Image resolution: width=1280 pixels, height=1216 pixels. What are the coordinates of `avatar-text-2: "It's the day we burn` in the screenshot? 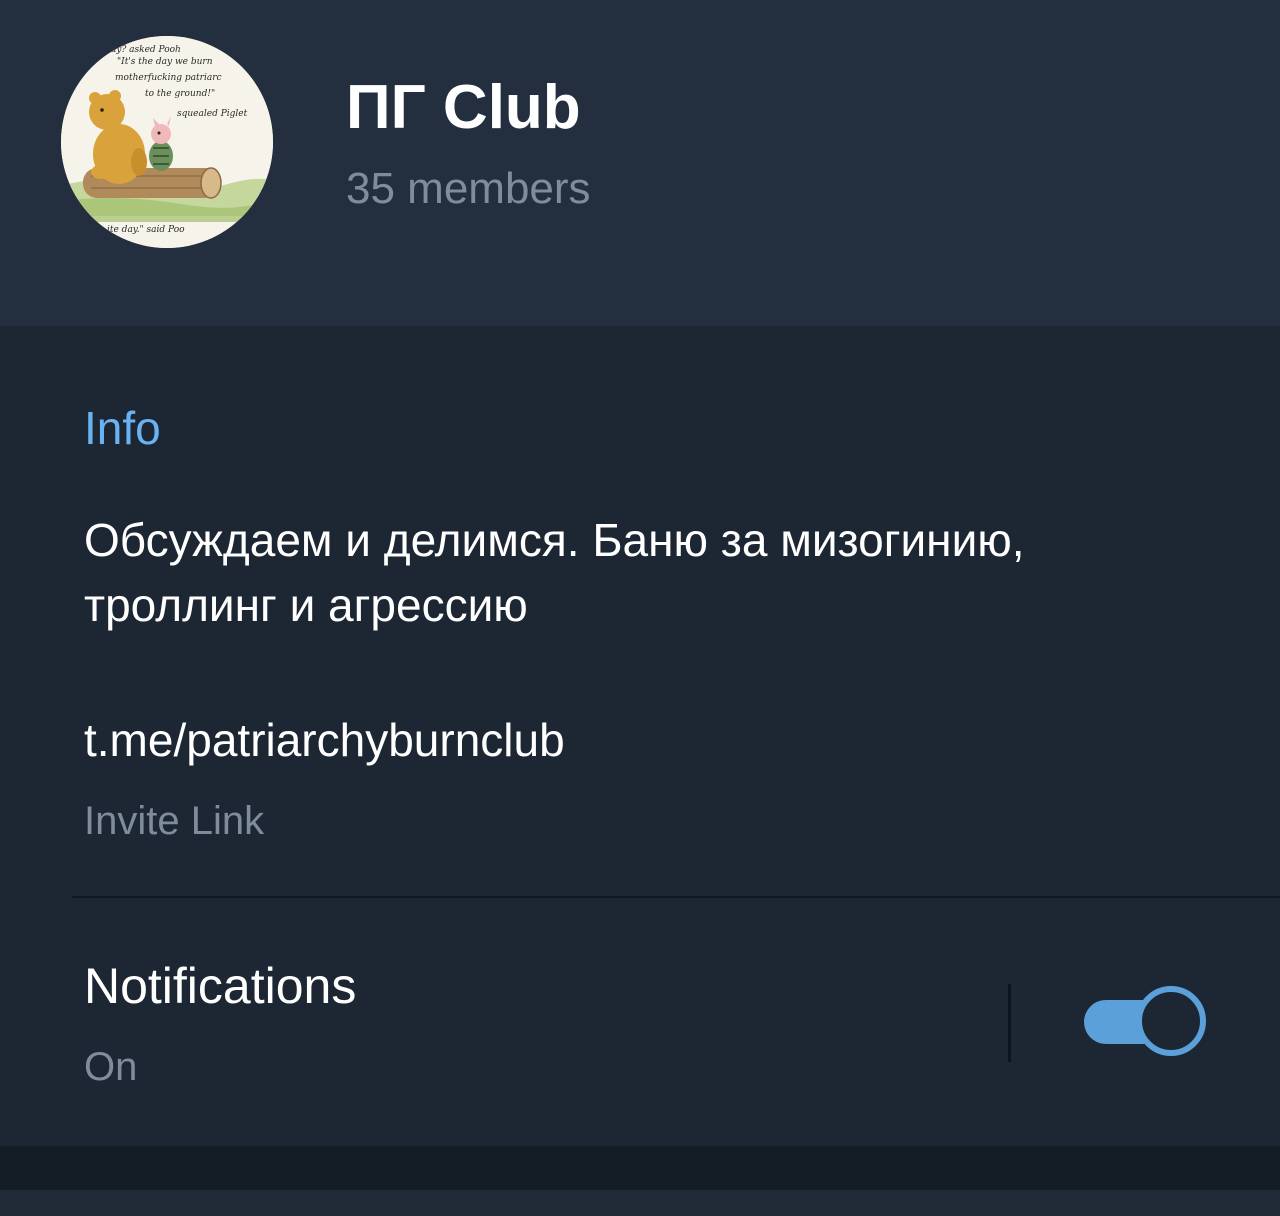 It's located at (165, 62).